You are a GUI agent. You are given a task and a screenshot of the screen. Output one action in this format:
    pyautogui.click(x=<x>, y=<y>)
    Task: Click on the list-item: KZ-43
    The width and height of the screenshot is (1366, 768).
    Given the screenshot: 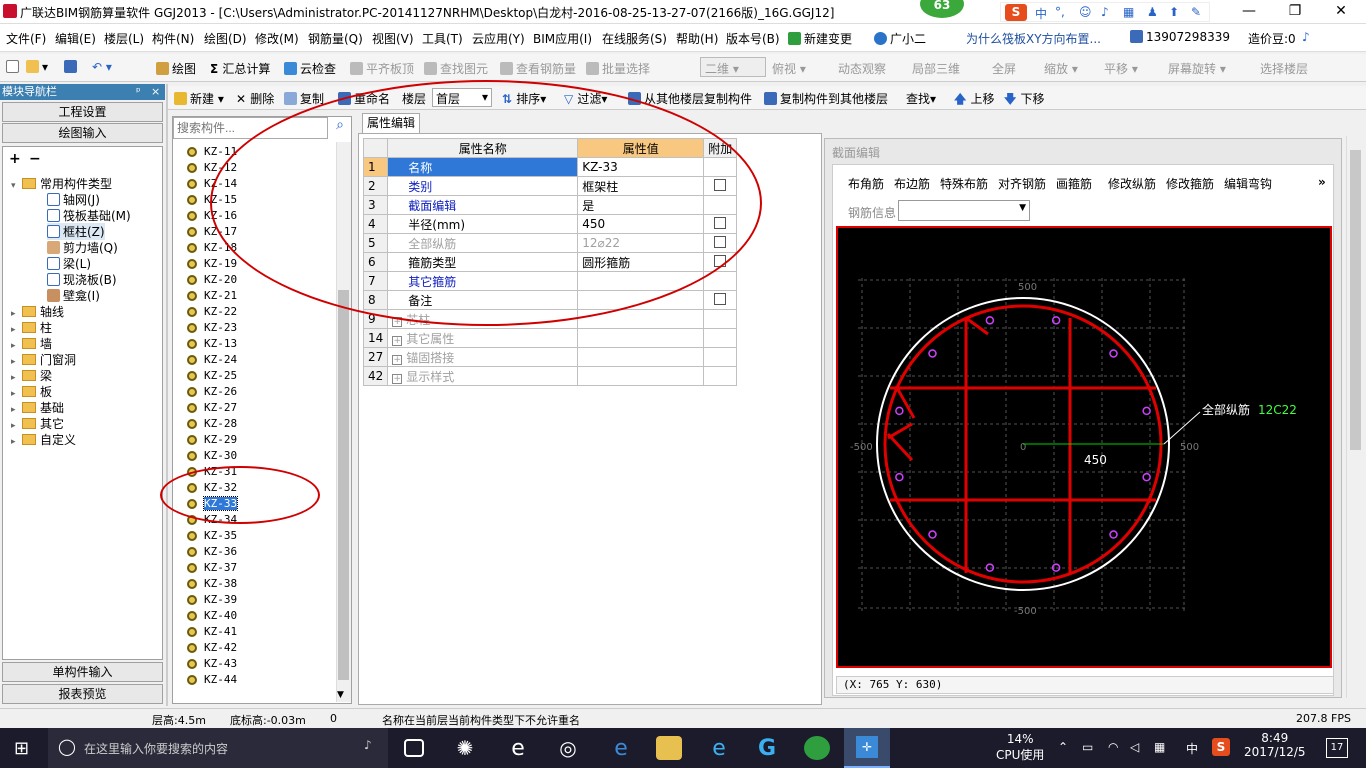 What is the action you would take?
    pyautogui.click(x=220, y=663)
    